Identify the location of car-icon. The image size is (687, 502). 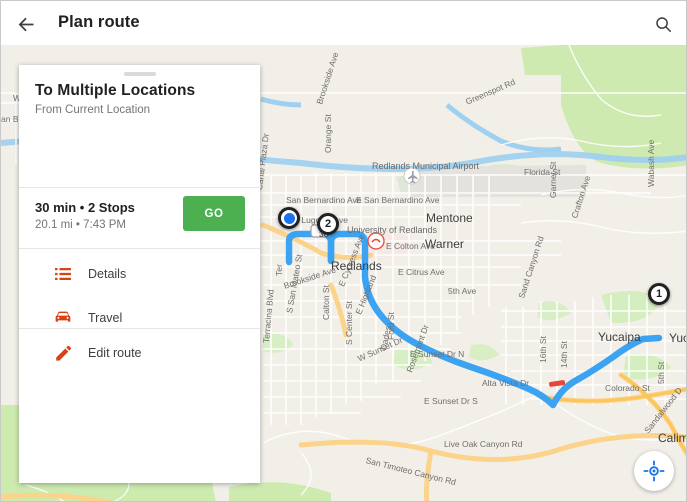
(63, 318).